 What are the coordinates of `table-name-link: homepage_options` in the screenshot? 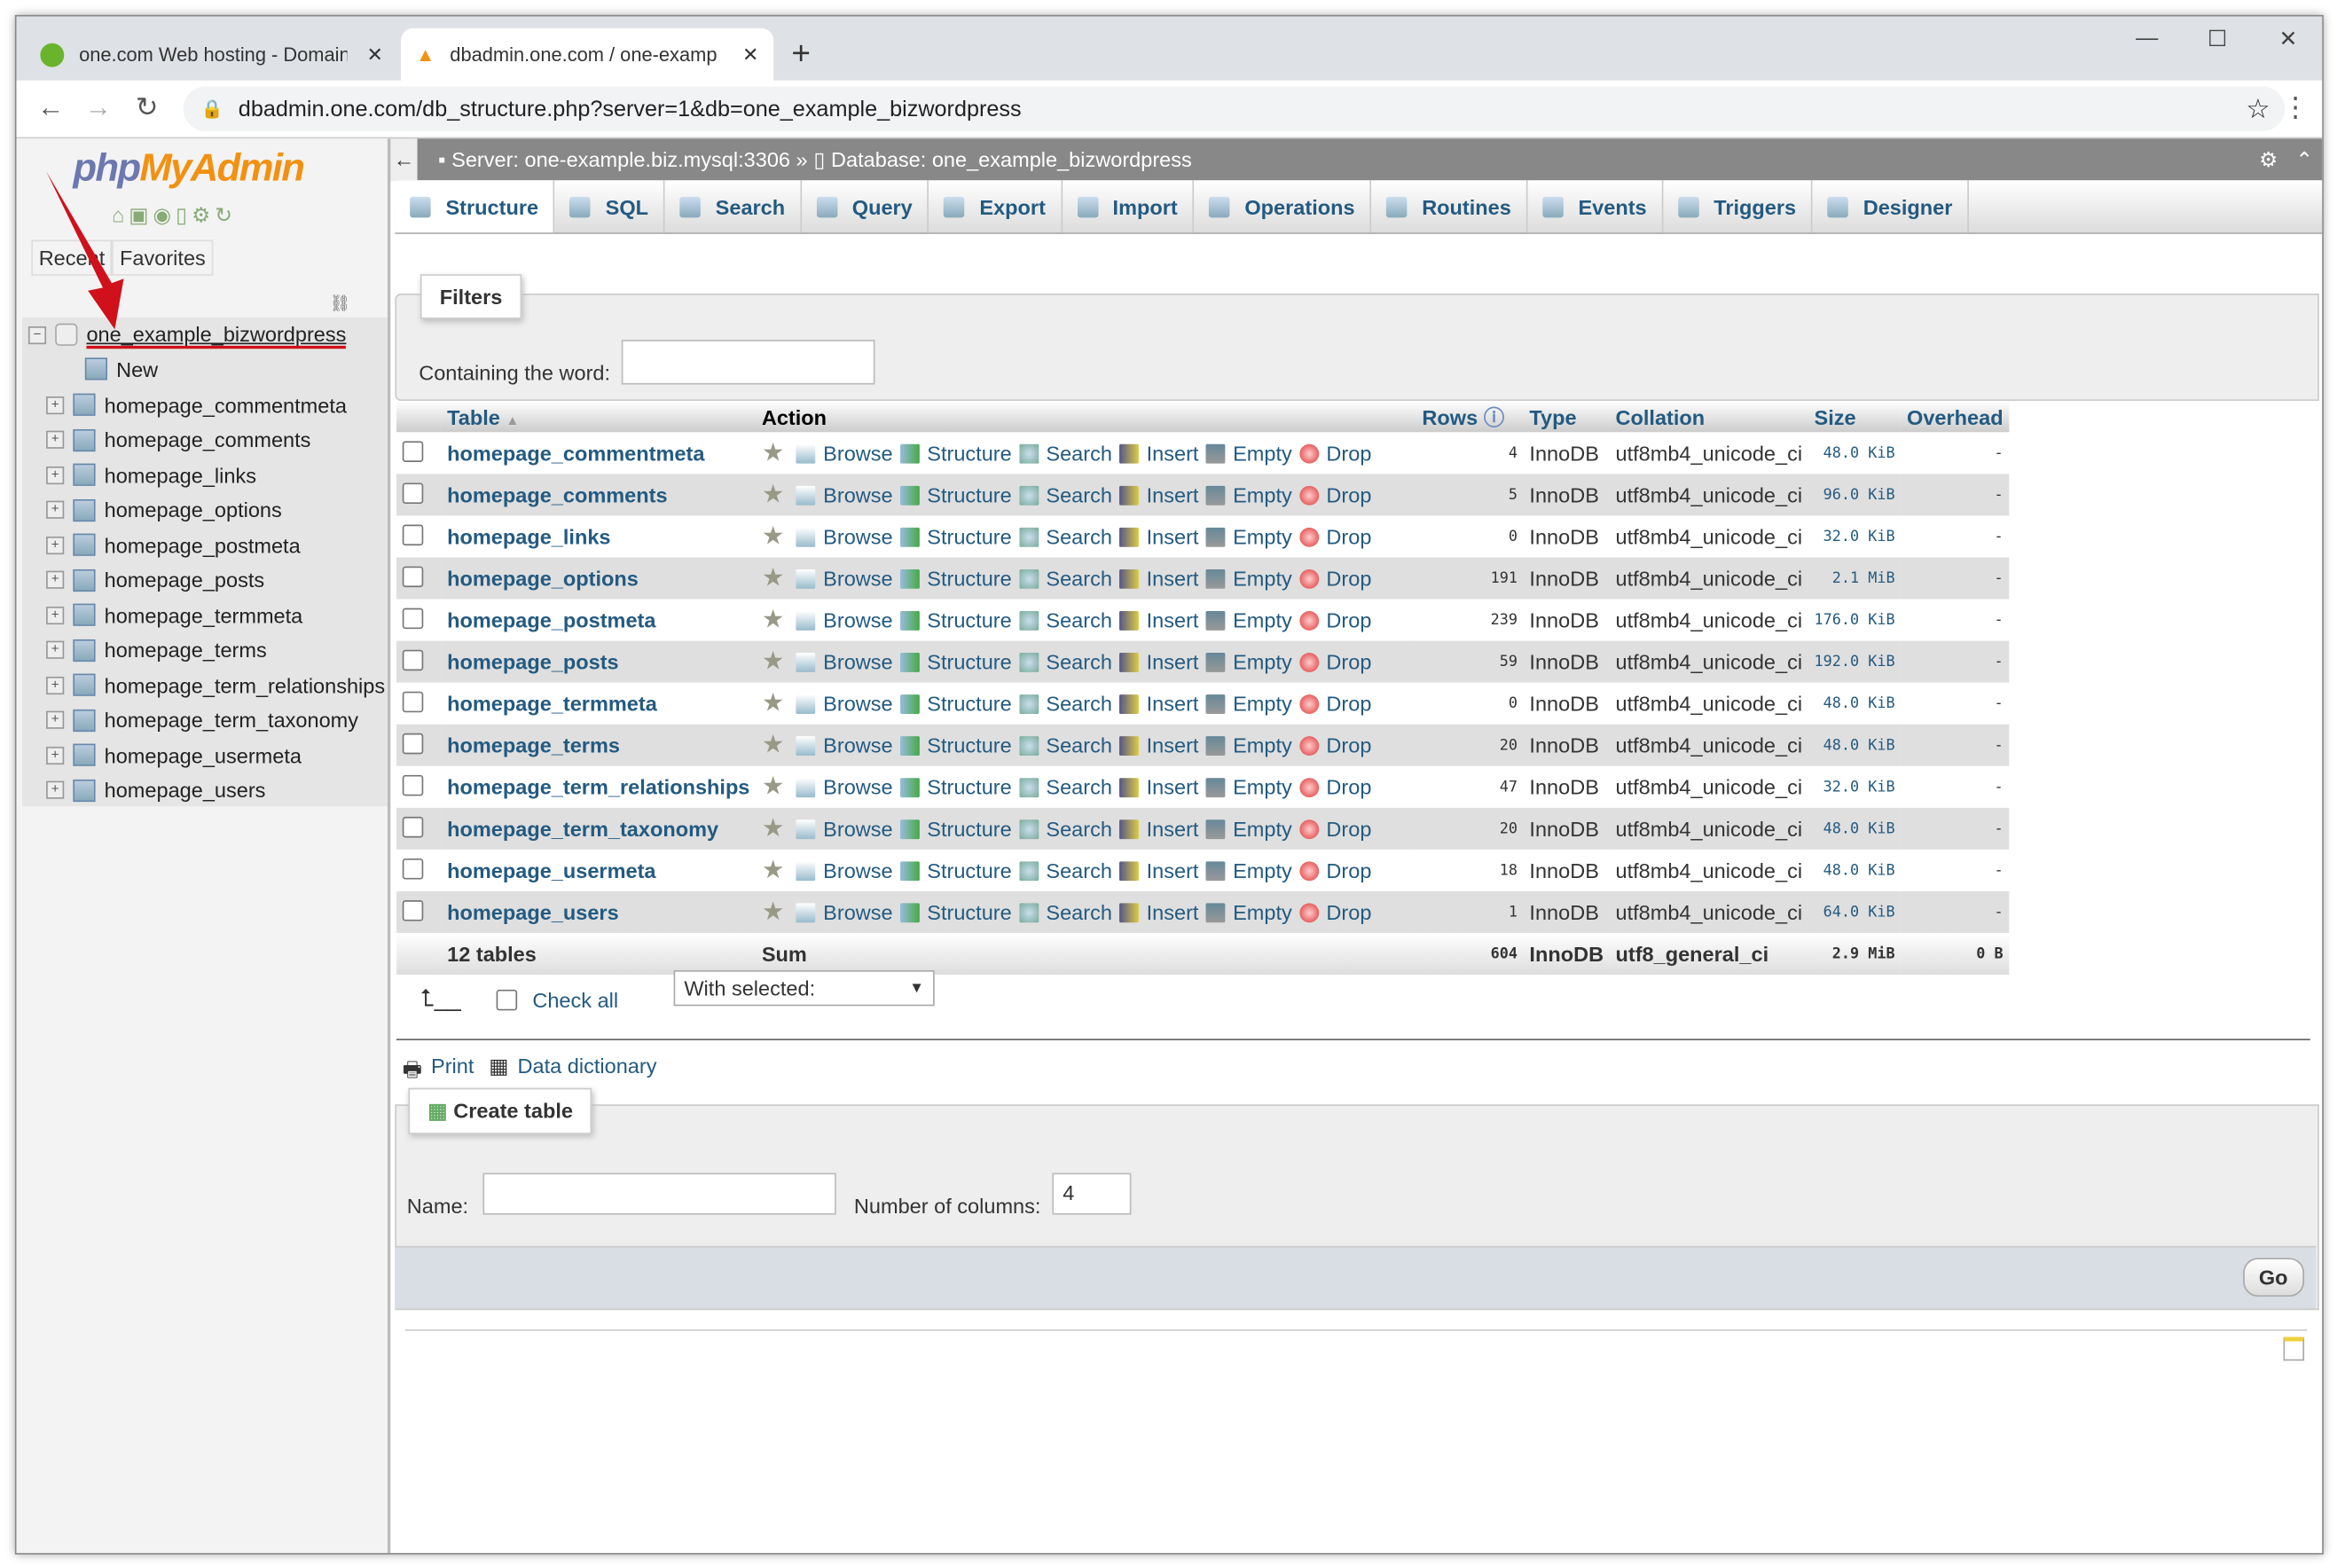 It's located at (599, 578).